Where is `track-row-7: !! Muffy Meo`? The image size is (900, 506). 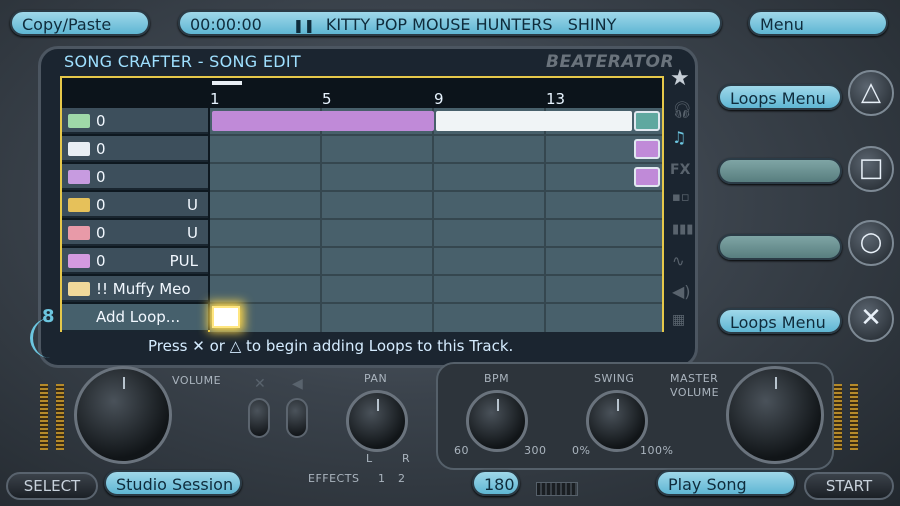 track-row-7: !! Muffy Meo is located at coordinates (135, 289).